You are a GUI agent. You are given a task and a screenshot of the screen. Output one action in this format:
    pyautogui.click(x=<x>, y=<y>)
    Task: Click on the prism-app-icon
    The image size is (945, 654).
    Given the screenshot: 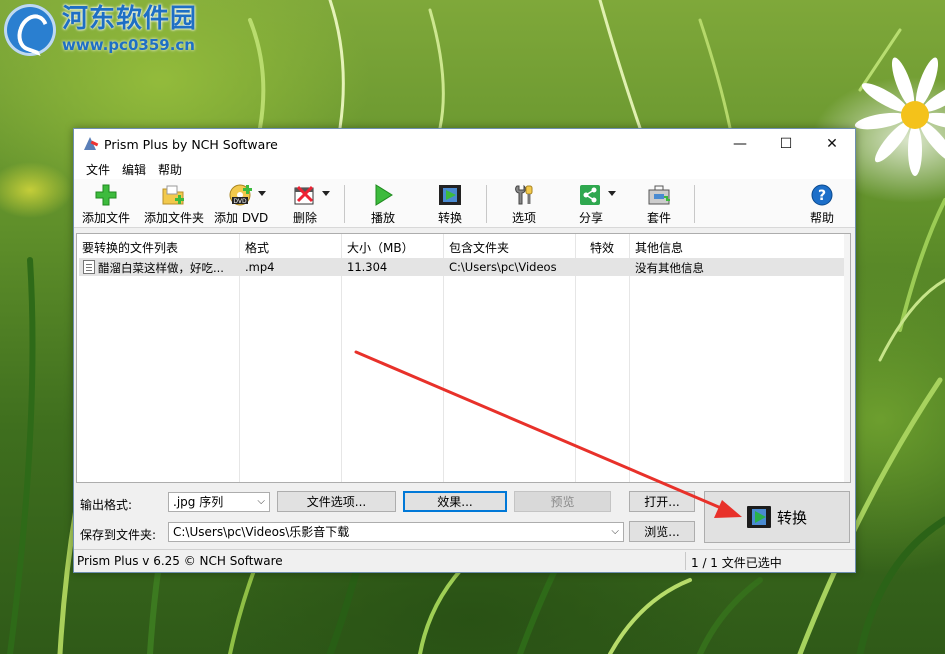 What is the action you would take?
    pyautogui.click(x=90, y=144)
    